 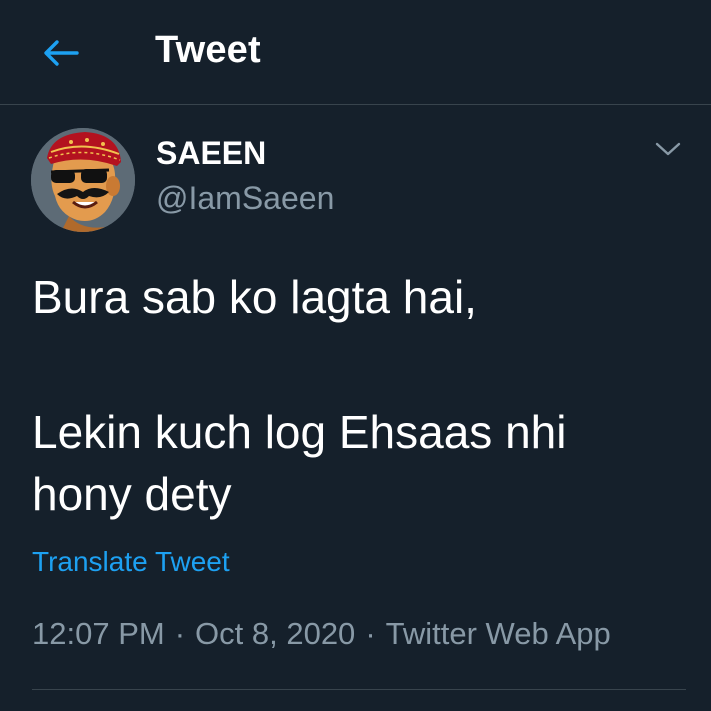 I want to click on tweet-metadata: 12:07 PM · Oct 8, 2020 · Twitter Web App, so click(x=321, y=634).